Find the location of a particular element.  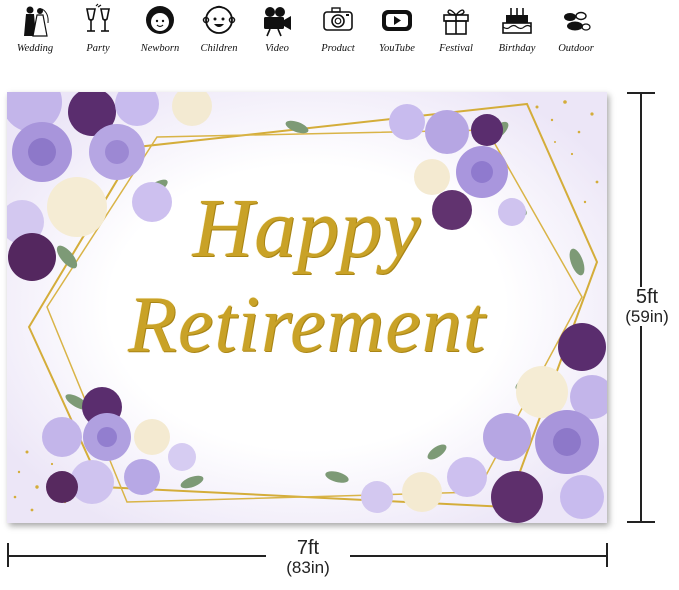

category-label: Children is located at coordinates (219, 48).